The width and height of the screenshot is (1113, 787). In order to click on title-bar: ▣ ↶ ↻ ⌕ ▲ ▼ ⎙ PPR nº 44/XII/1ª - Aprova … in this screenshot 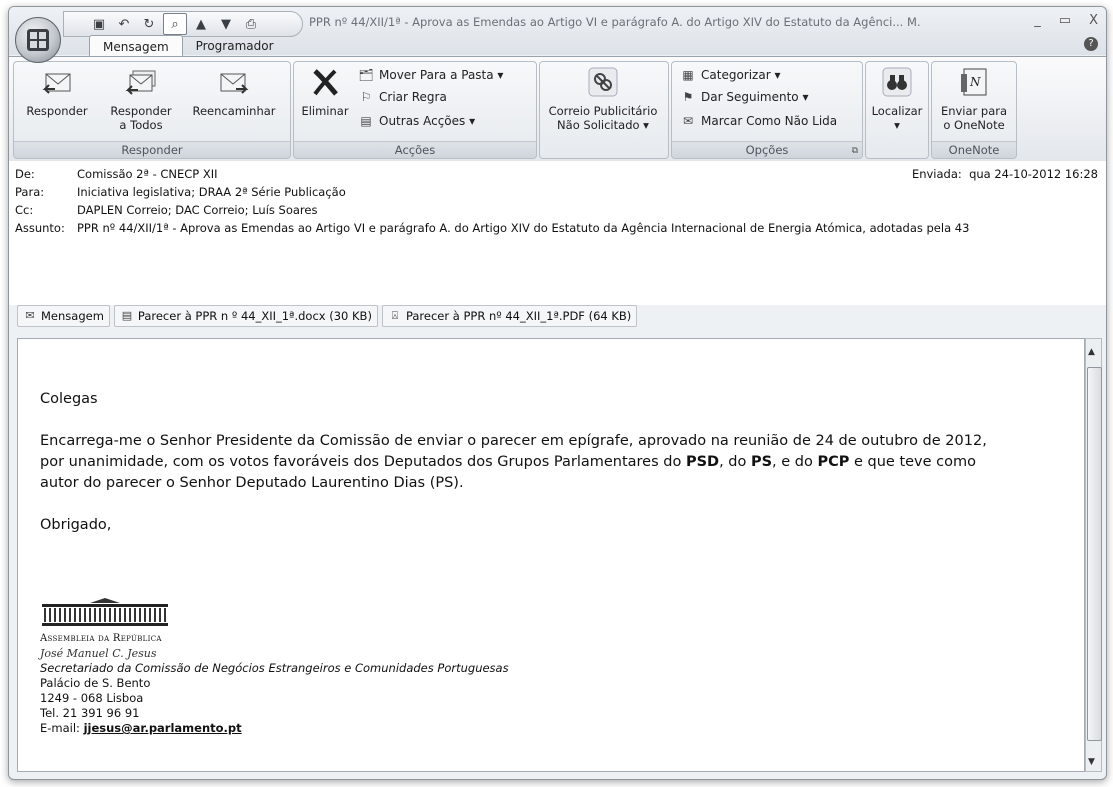, I will do `click(557, 35)`.